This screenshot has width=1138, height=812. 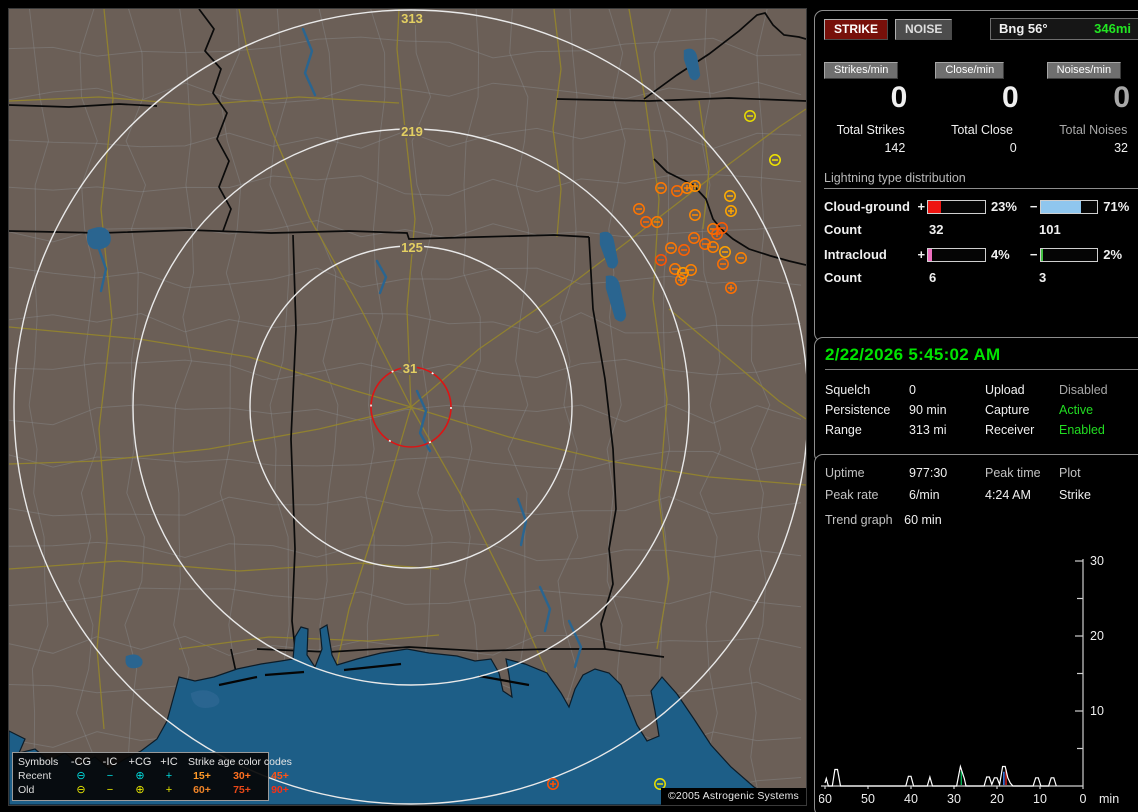 I want to click on legend-symbol-recent-1: −, so click(x=110, y=776).